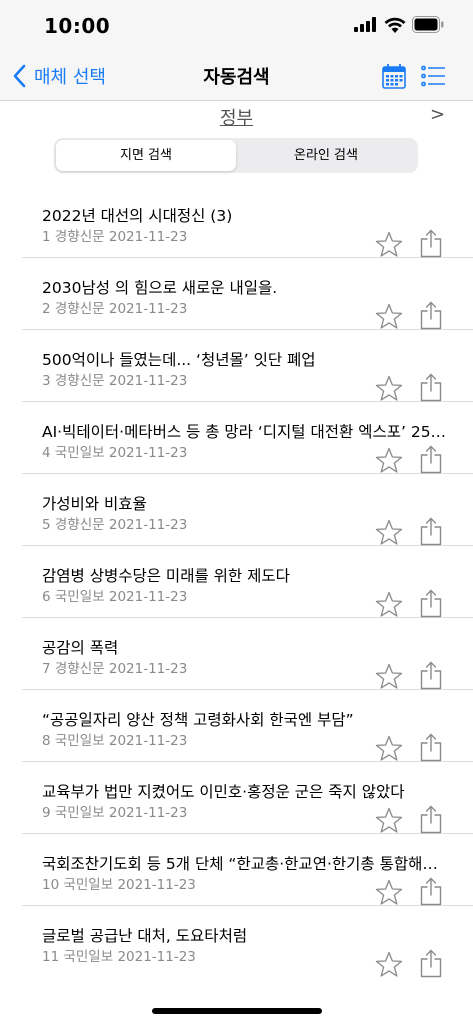 This screenshot has height=1024, width=473. Describe the element at coordinates (433, 76) in the screenshot. I see `list-menu-icon` at that location.